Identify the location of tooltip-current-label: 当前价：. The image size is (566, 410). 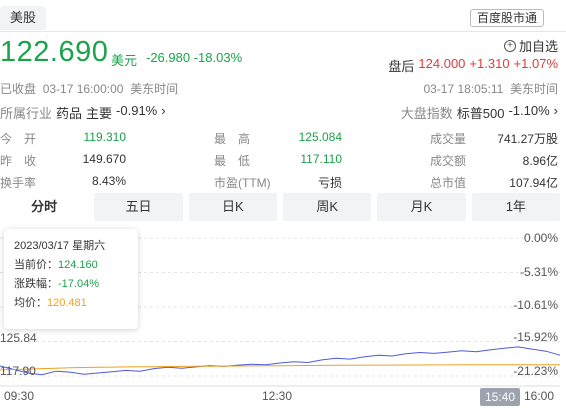
(36, 265).